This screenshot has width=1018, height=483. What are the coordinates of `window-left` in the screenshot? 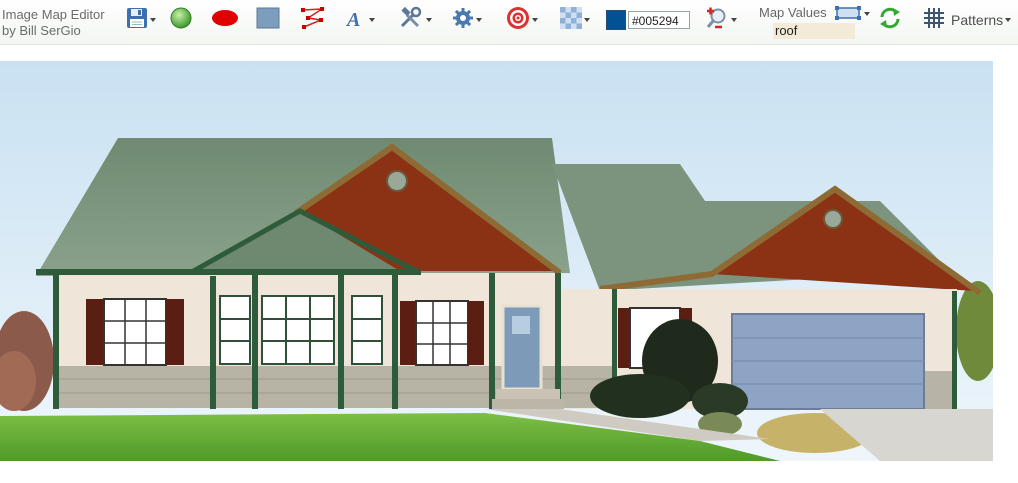 It's located at (135, 332).